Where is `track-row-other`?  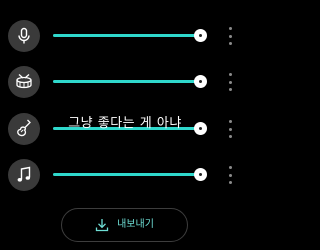 track-row-other is located at coordinates (125, 175).